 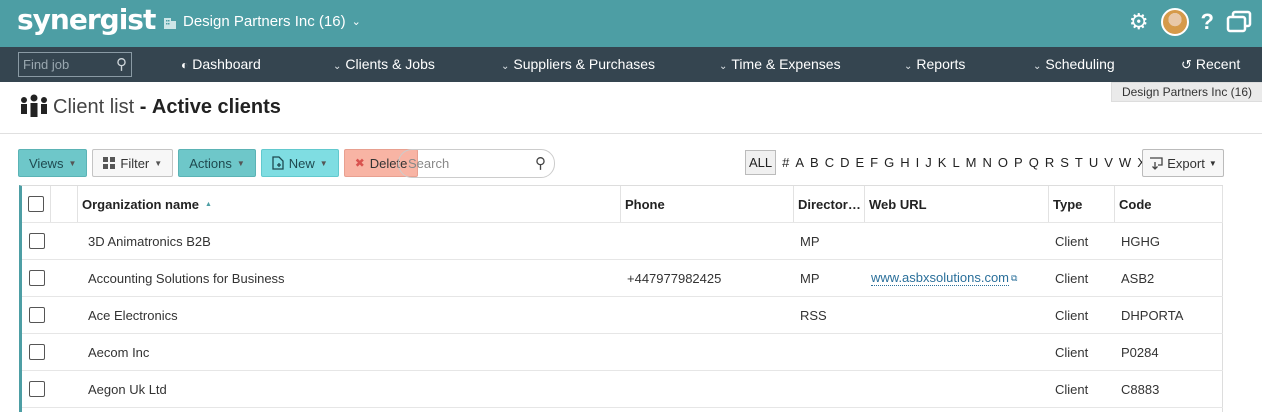 I want to click on nav-clients-jobs-label: Clients & Jobs, so click(x=390, y=64).